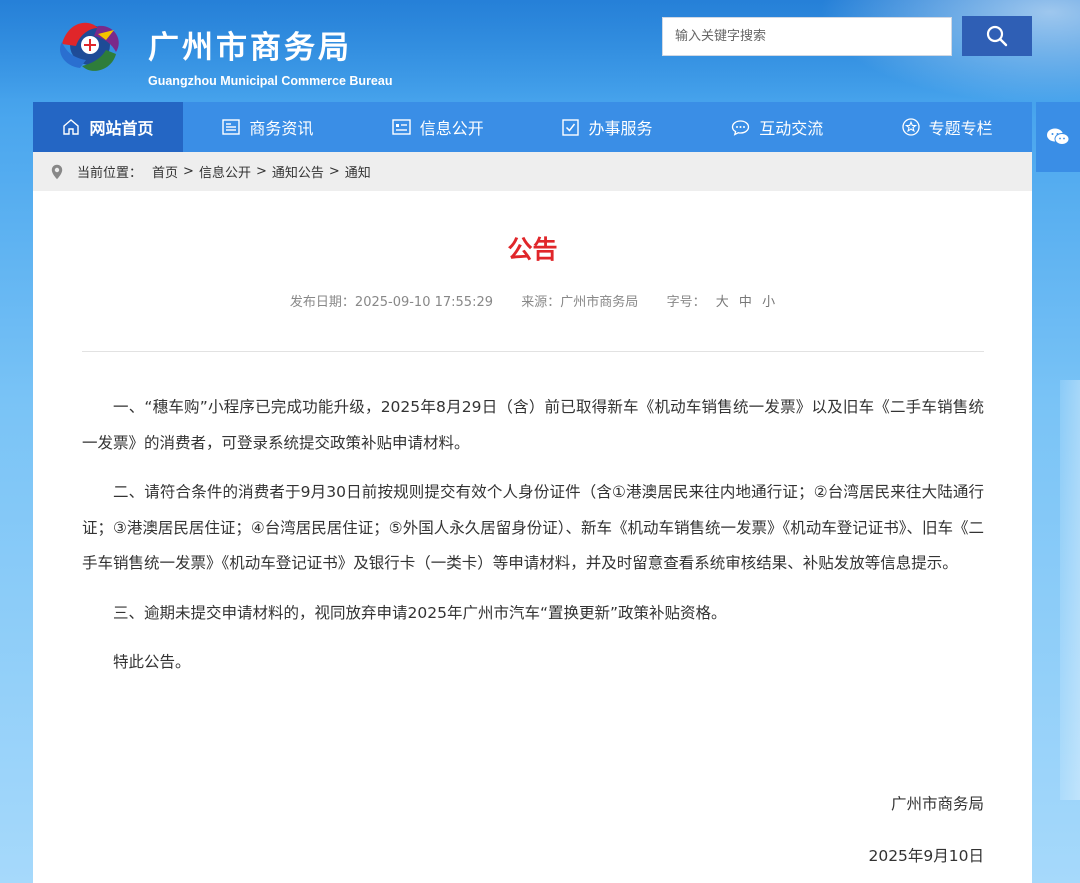 The image size is (1080, 883). Describe the element at coordinates (231, 127) in the screenshot. I see `news-icon` at that location.